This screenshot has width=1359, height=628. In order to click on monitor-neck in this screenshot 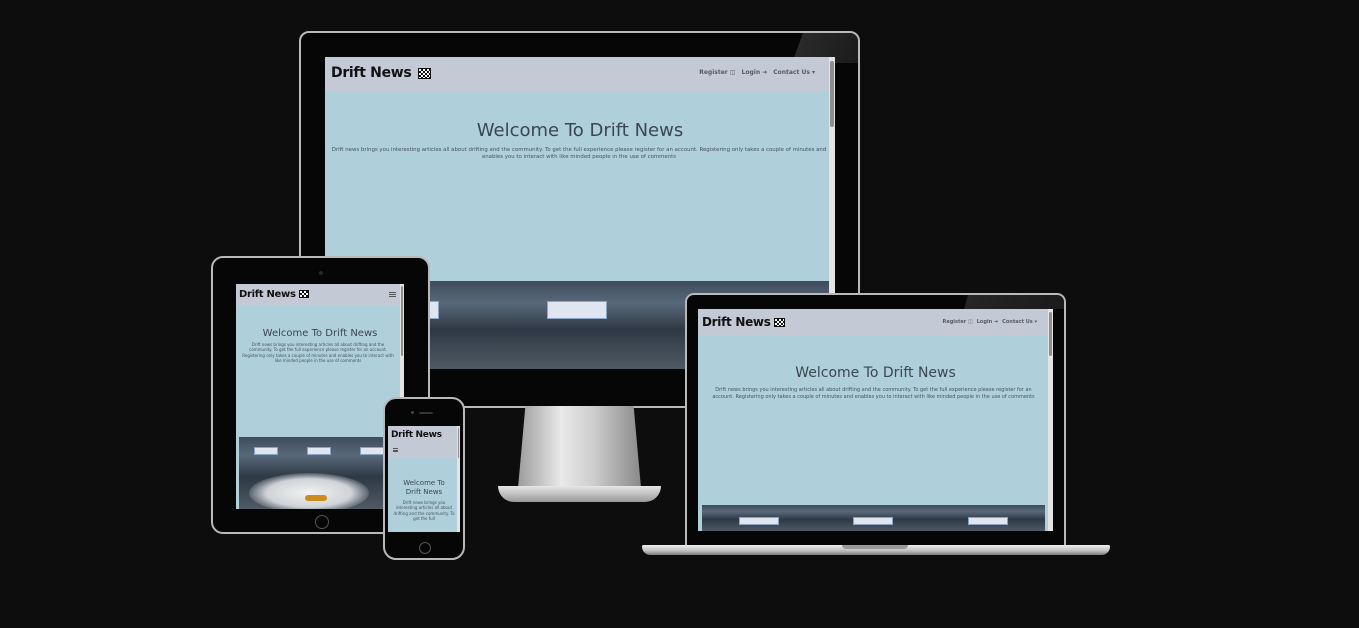, I will do `click(579, 447)`.